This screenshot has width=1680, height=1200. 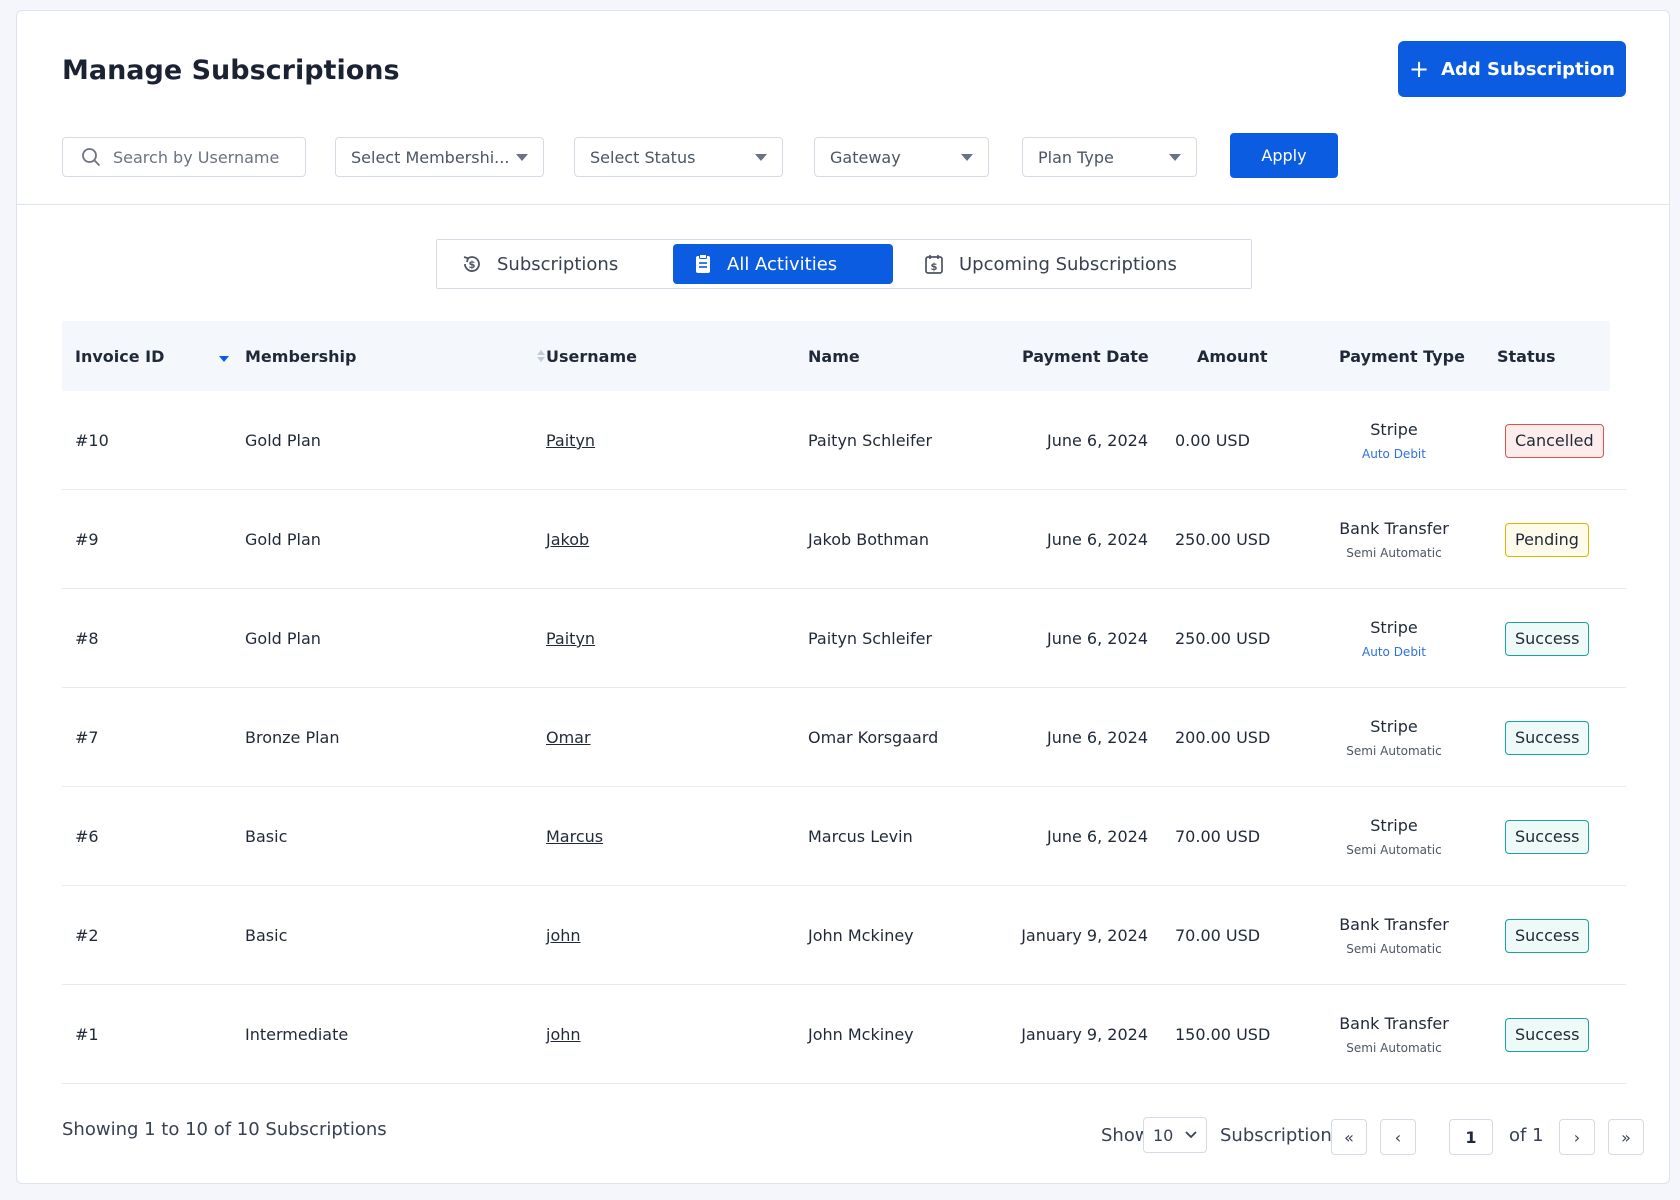 I want to click on name-cell: Jakob Bothman, so click(x=868, y=539).